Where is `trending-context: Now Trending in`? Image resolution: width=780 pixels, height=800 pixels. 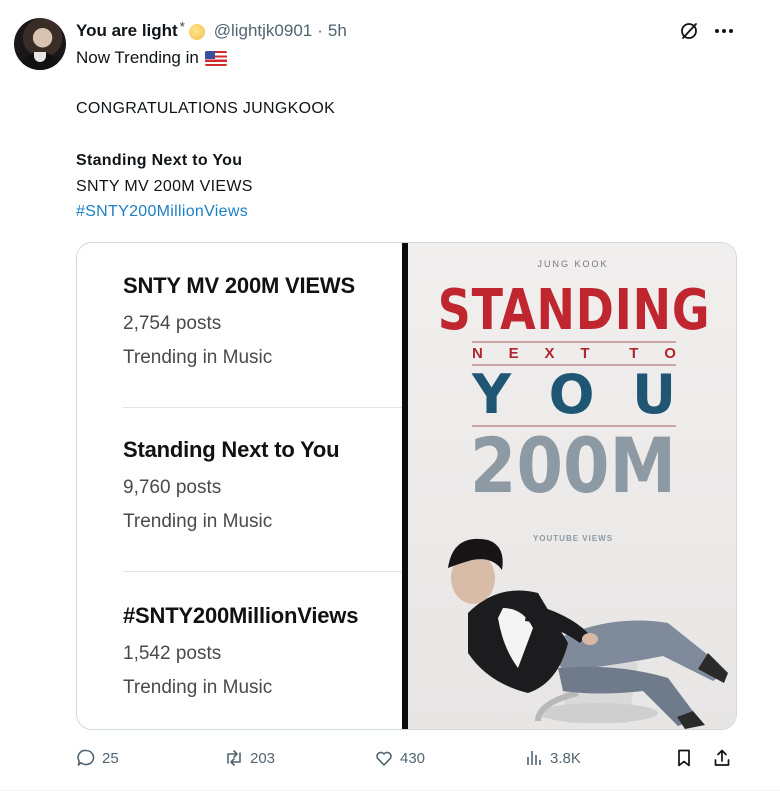 trending-context: Now Trending in is located at coordinates (151, 58).